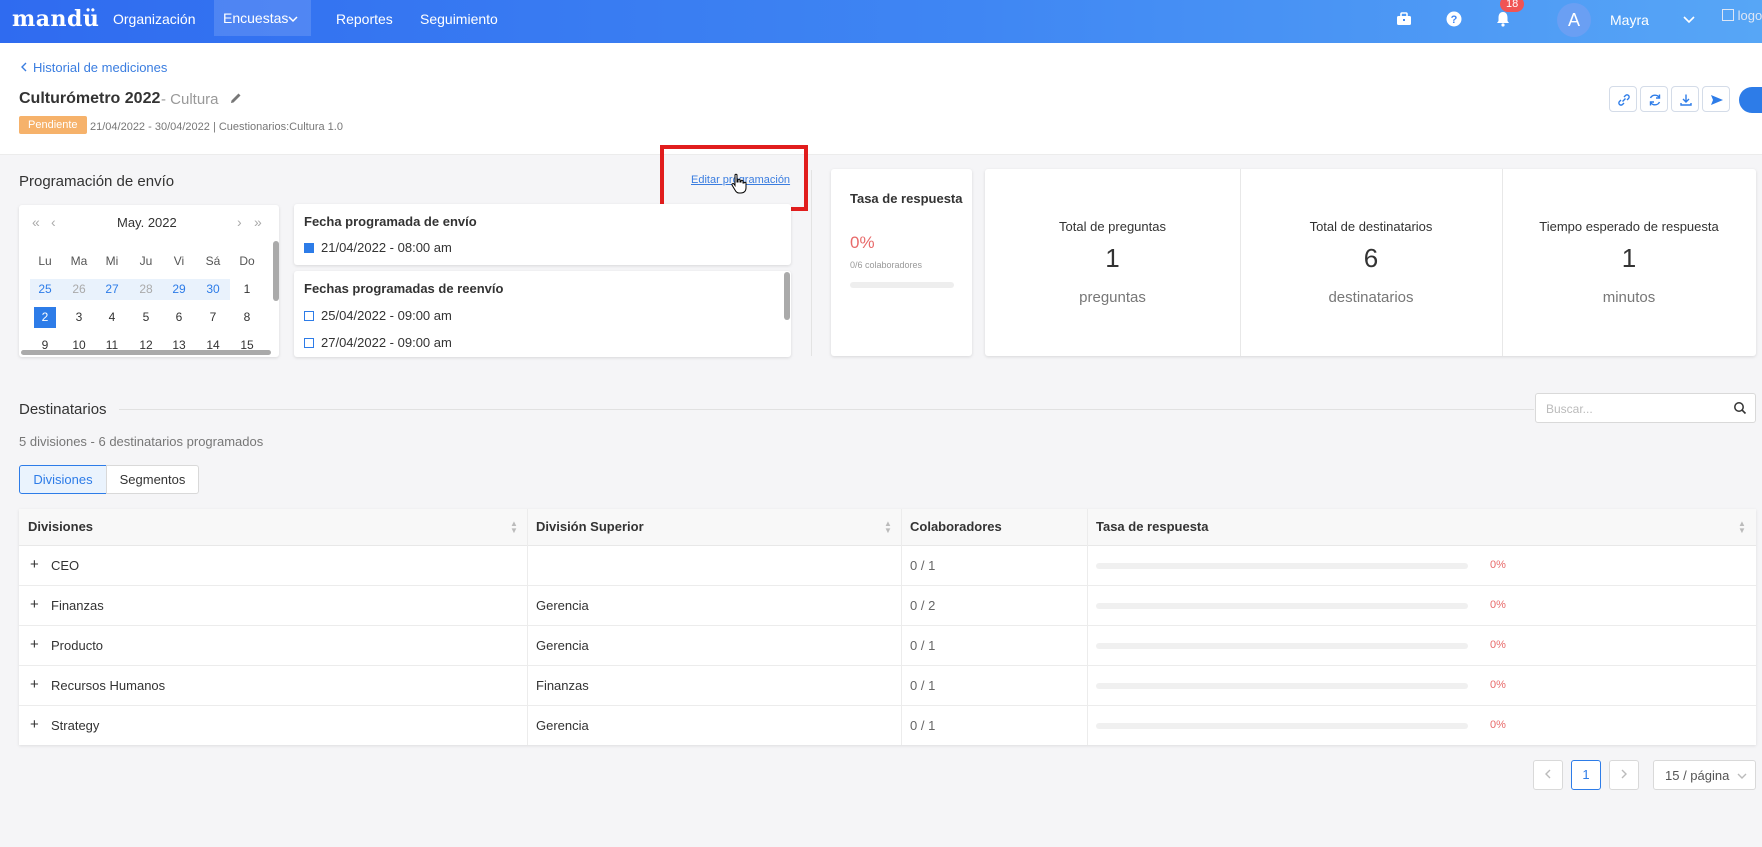 Image resolution: width=1762 pixels, height=847 pixels. I want to click on download-button, so click(1685, 99).